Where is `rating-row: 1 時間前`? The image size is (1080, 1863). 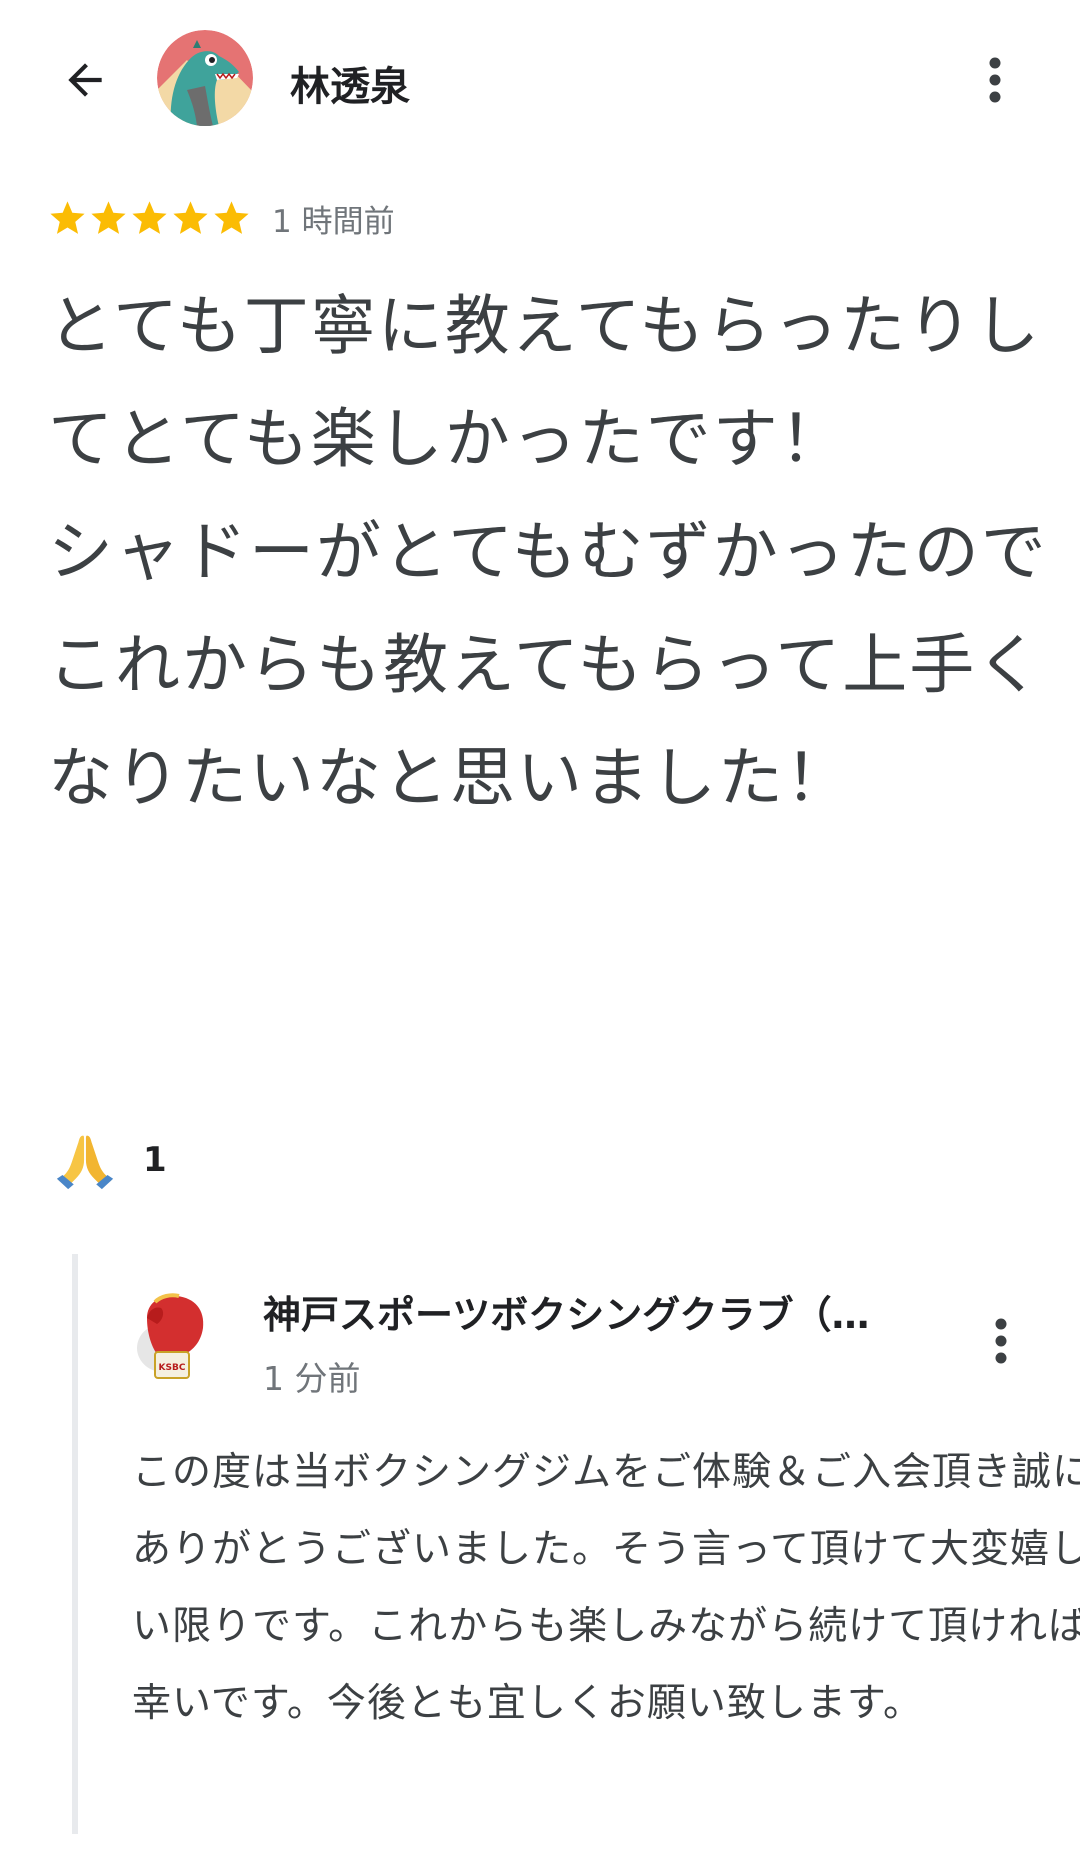 rating-row: 1 時間前 is located at coordinates (221, 218).